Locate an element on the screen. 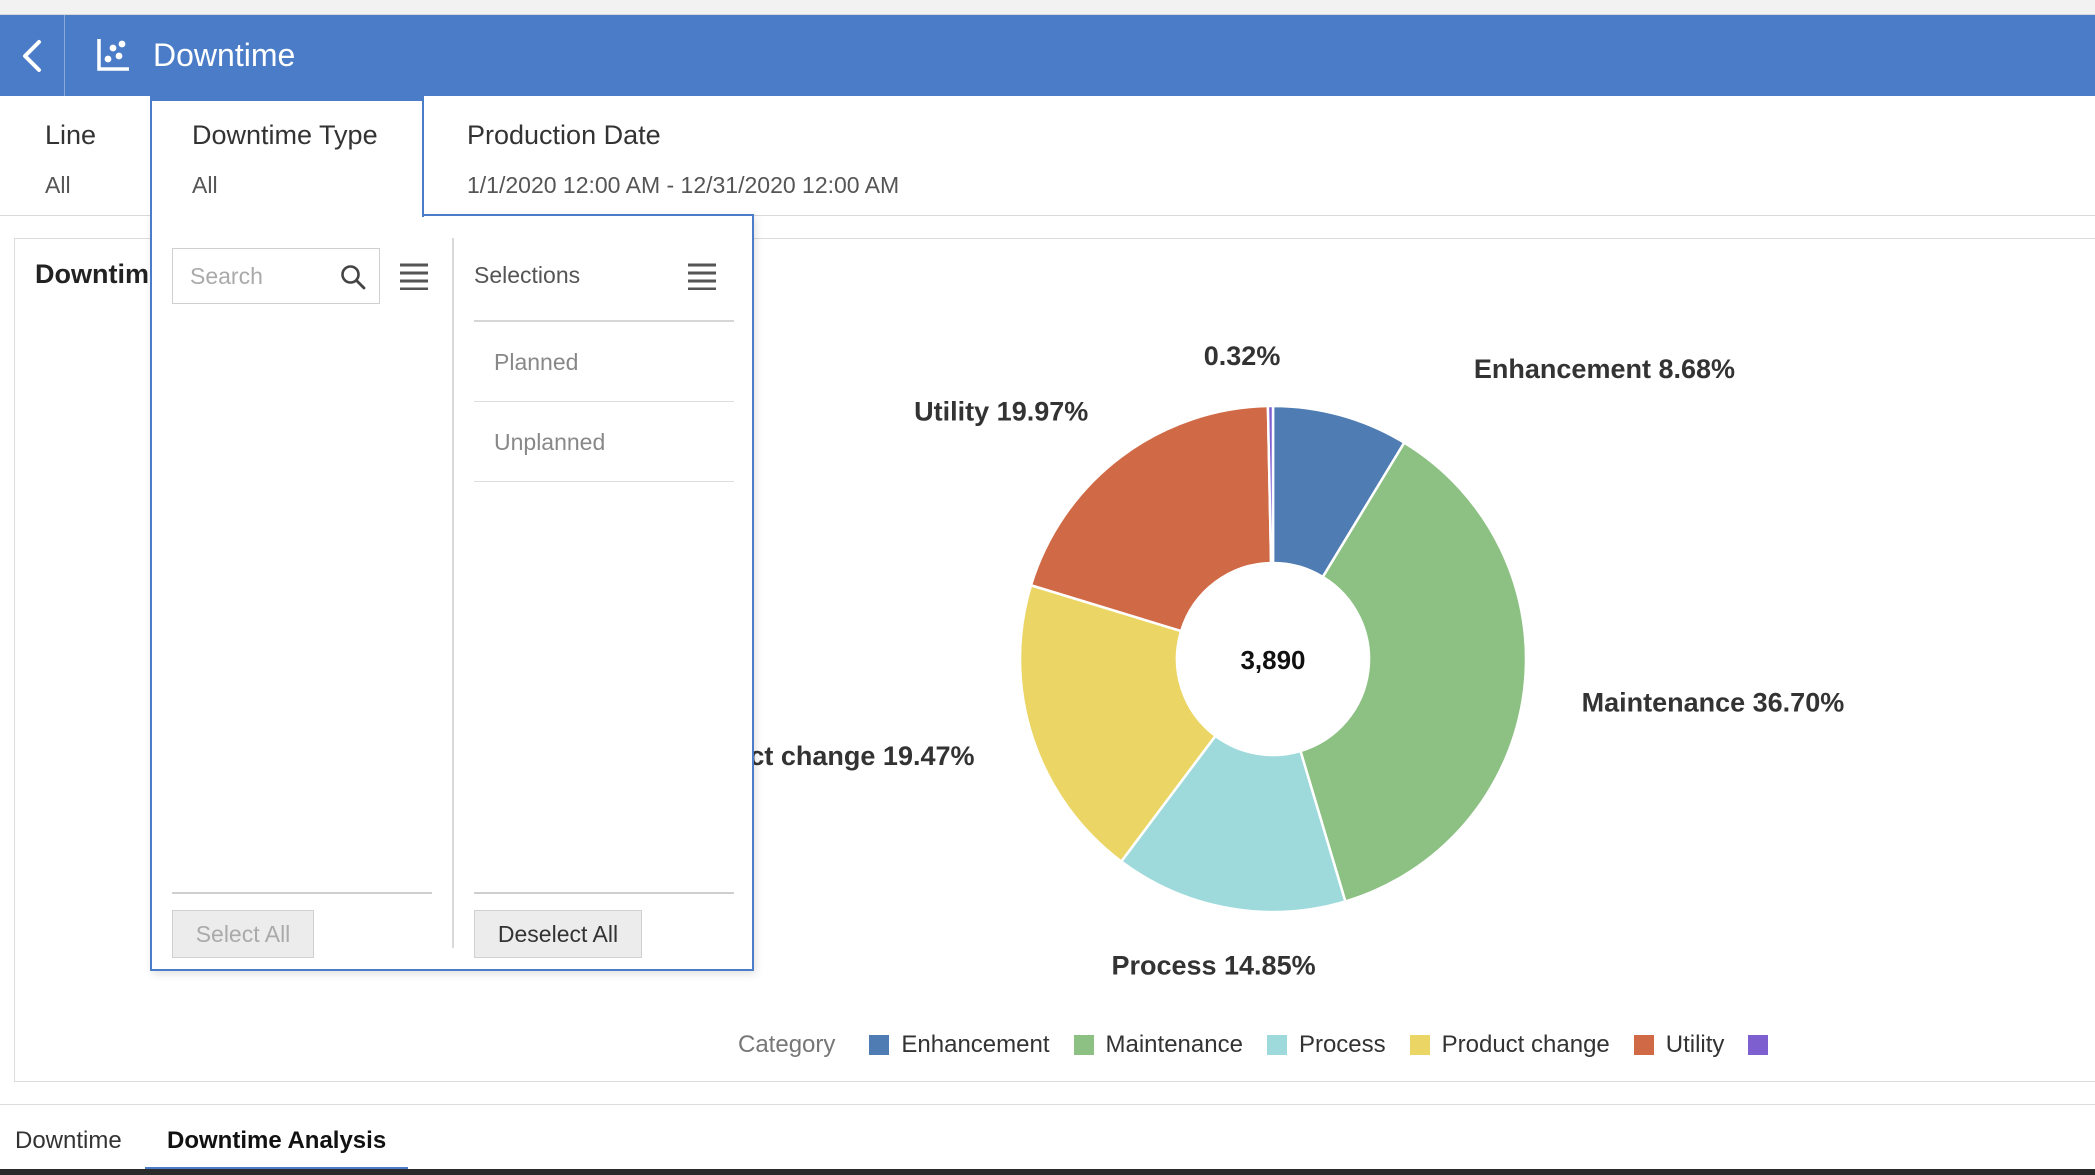 The width and height of the screenshot is (2095, 1175). selection-item-label: Unplanned is located at coordinates (550, 442).